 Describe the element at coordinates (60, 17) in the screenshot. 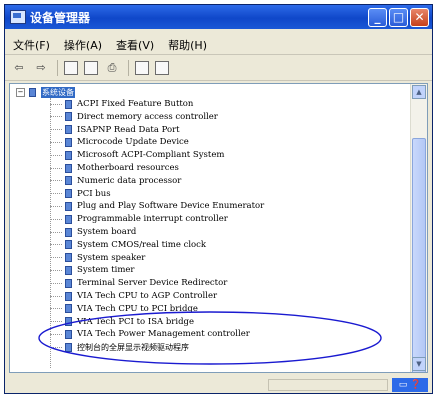

I see `window-title: 设备管理器` at that location.